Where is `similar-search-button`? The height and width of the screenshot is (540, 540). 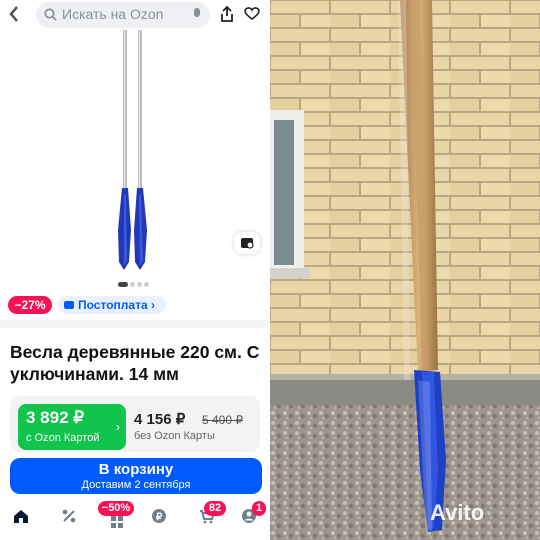
similar-search-button is located at coordinates (247, 243).